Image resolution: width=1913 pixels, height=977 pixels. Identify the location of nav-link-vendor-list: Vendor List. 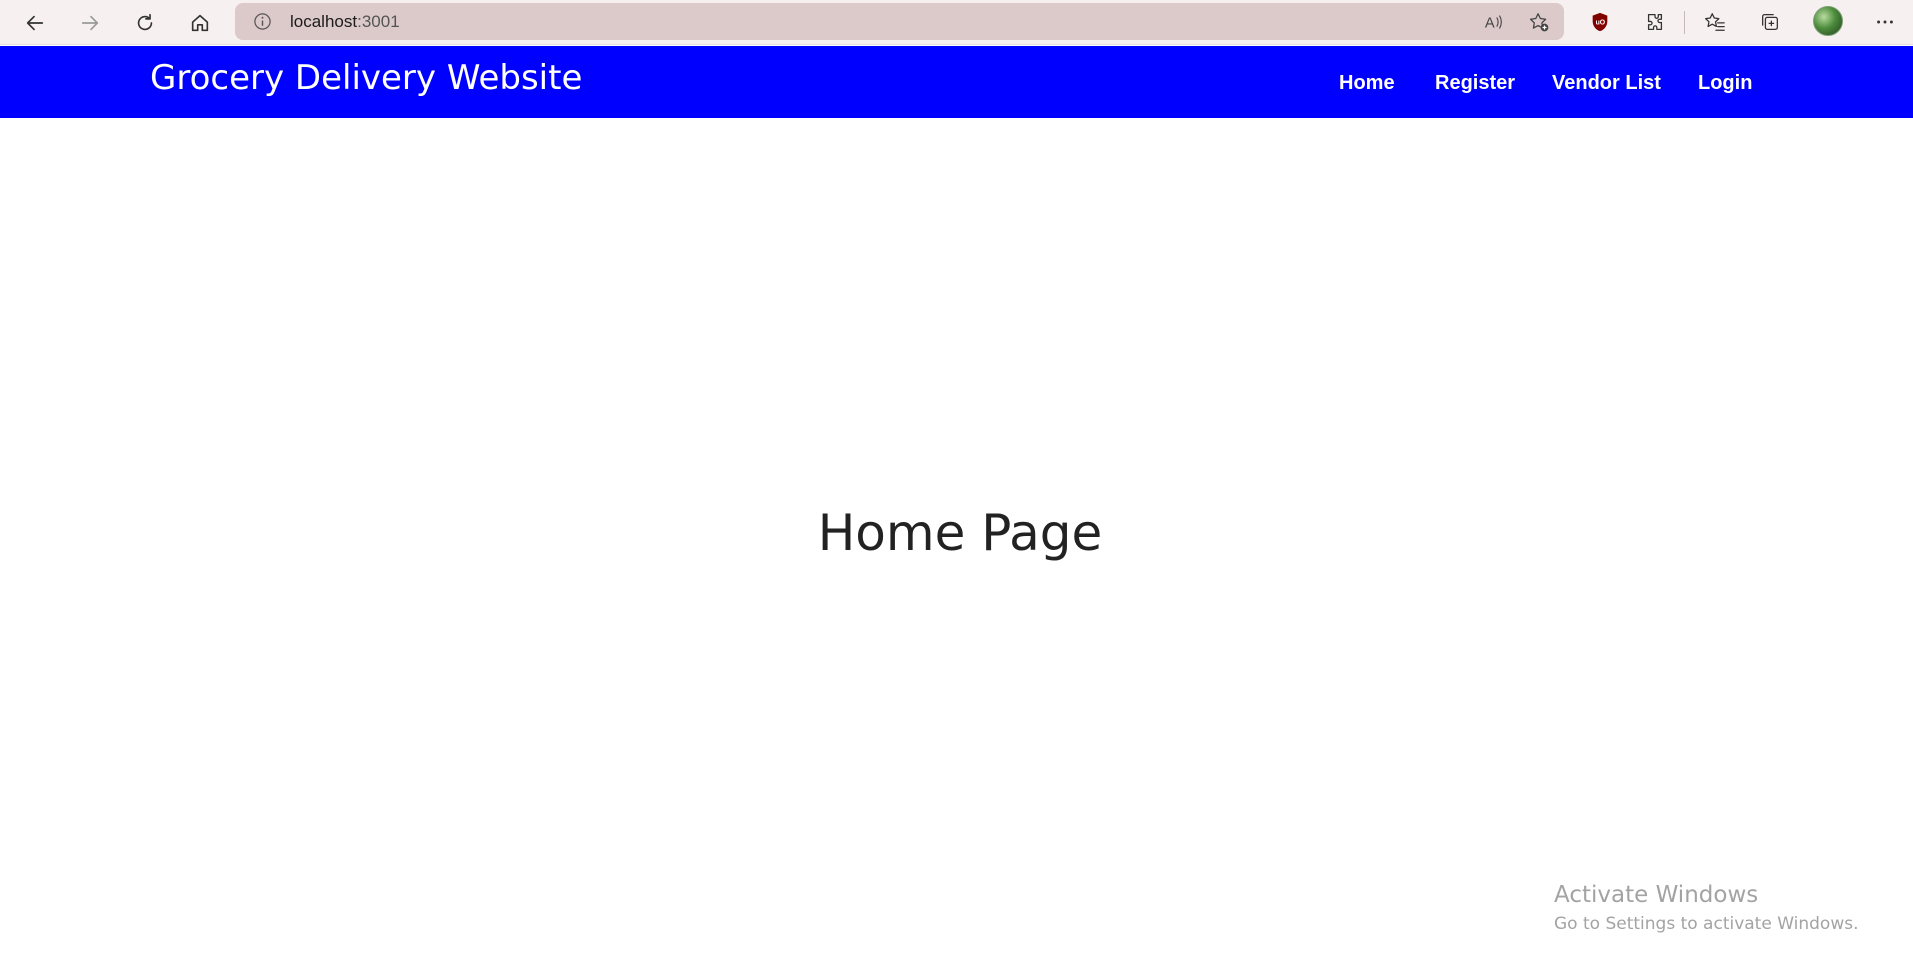
(1606, 83).